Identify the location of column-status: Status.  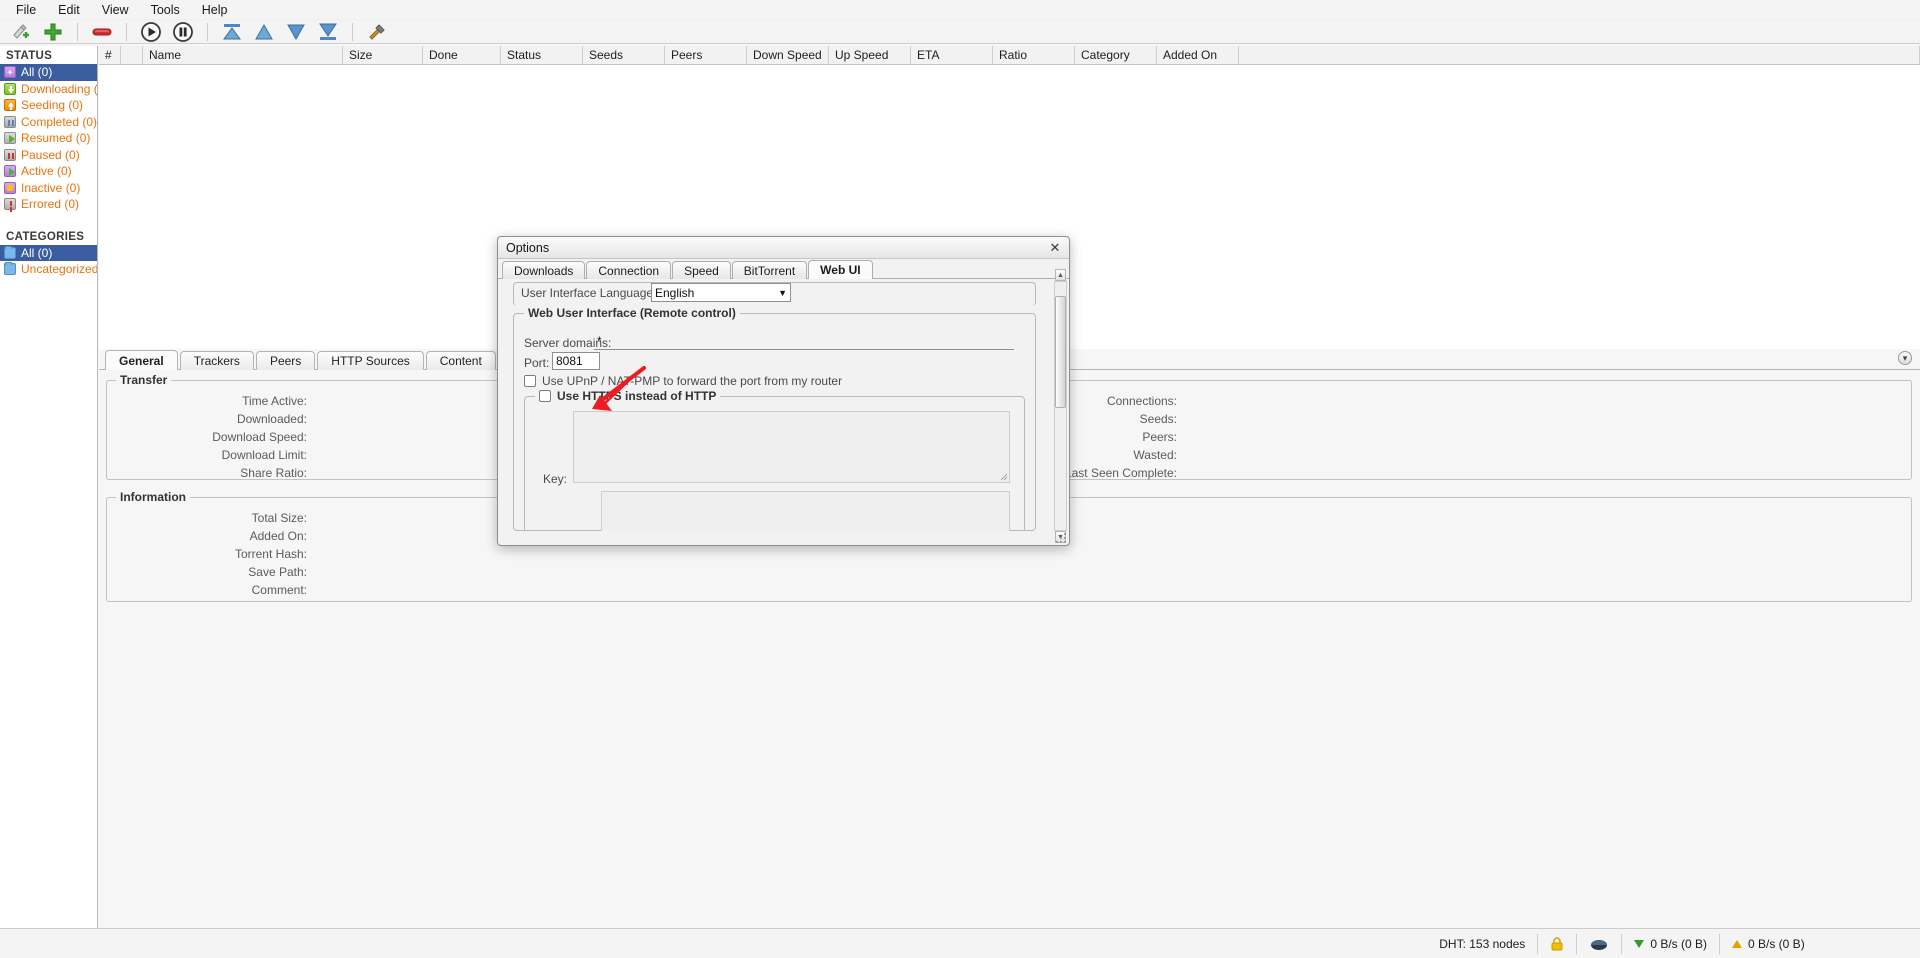
(542, 55).